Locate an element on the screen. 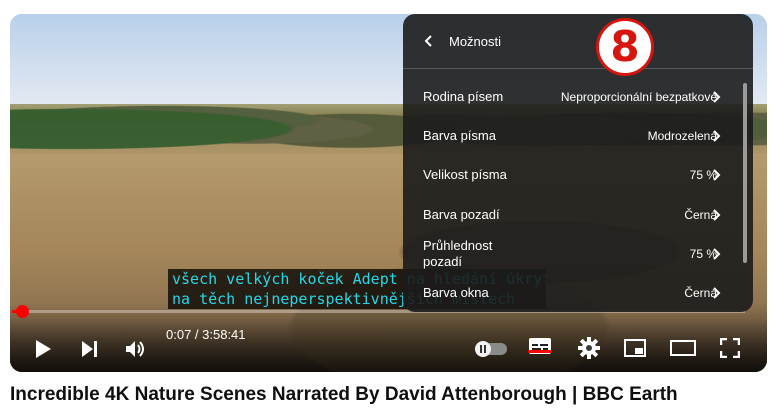 This screenshot has width=777, height=412. back-chevron-icon is located at coordinates (428, 41).